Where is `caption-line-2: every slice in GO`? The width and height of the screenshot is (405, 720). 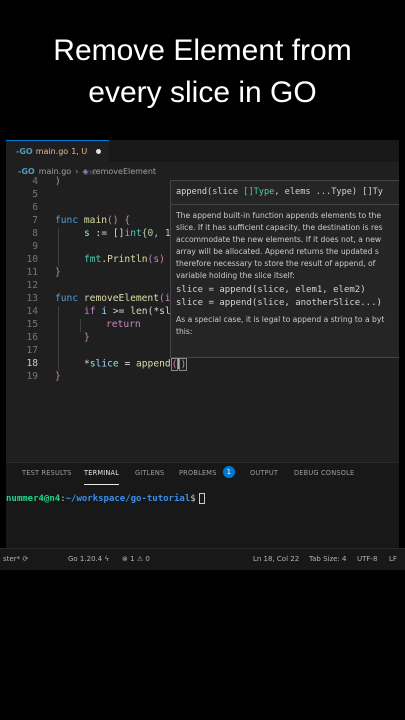
caption-line-2: every slice in GO is located at coordinates (202, 92).